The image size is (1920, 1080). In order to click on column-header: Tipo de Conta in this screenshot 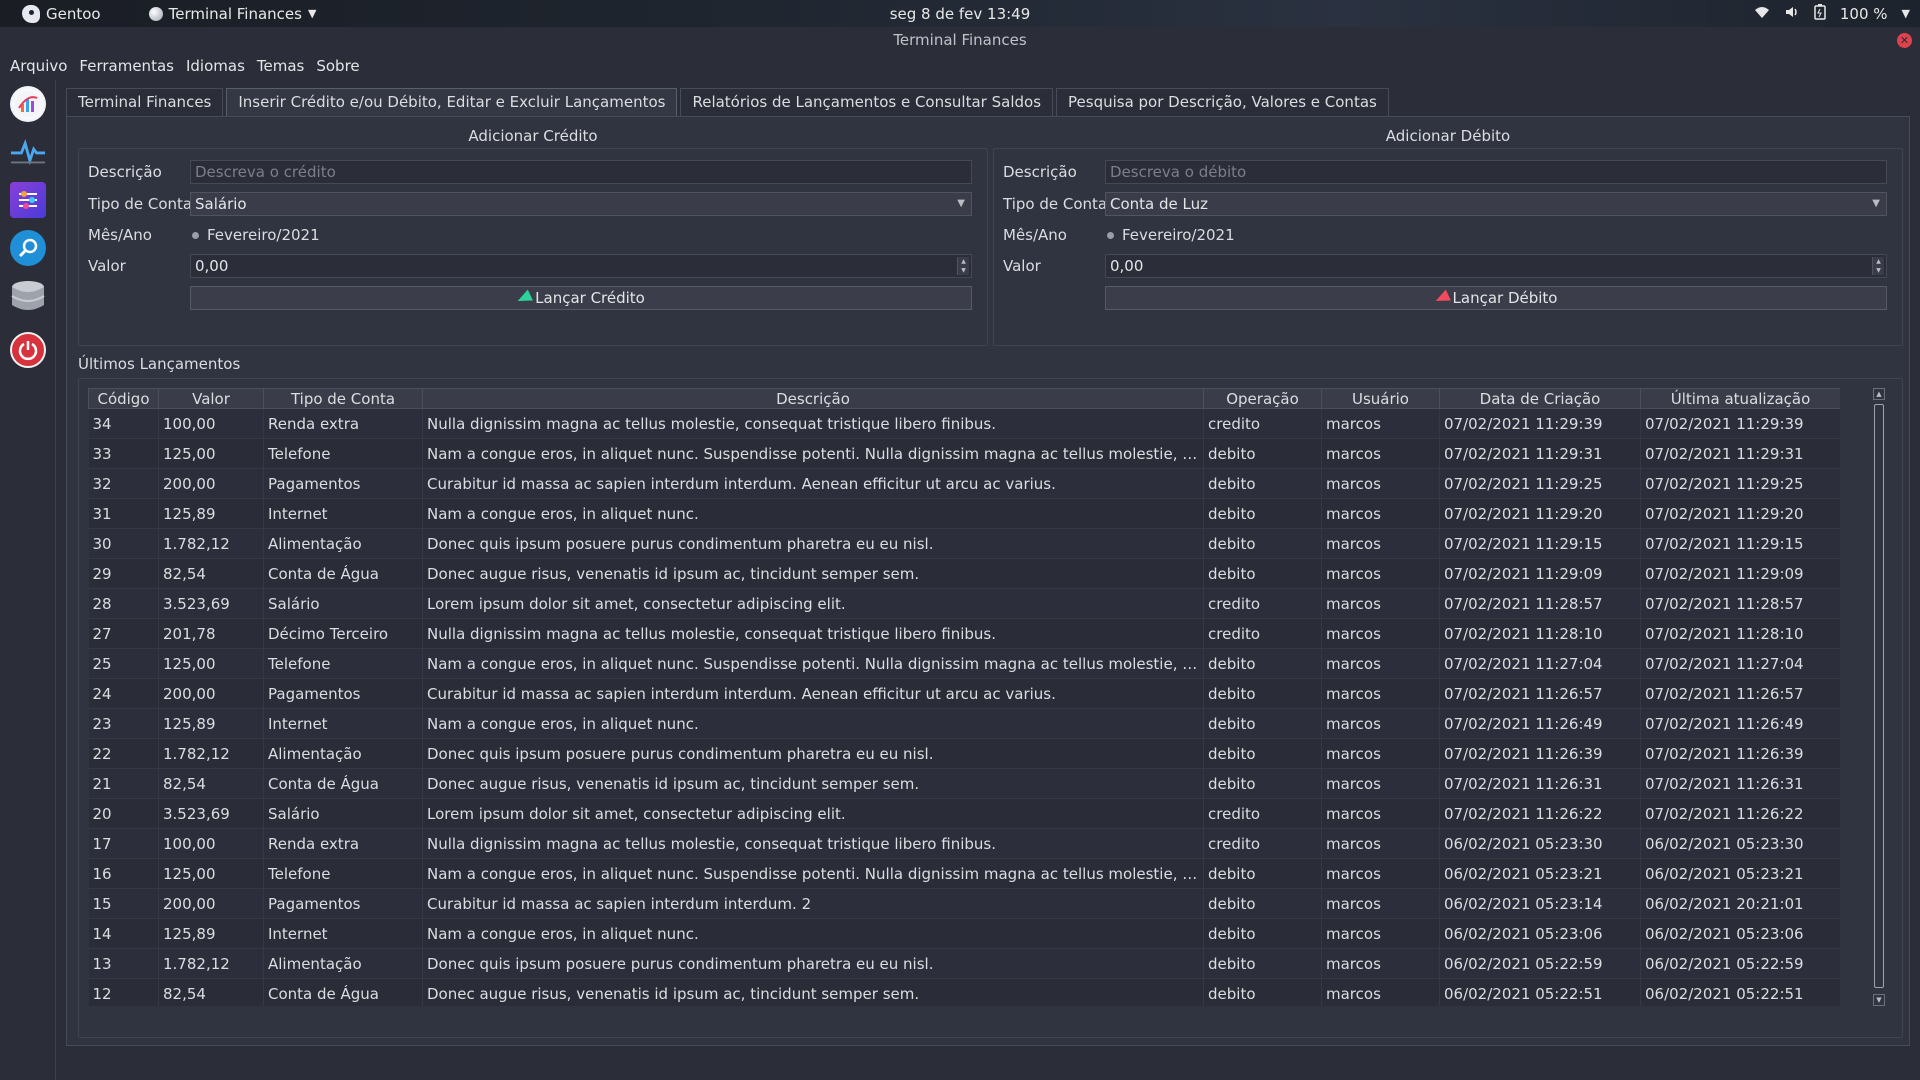, I will do `click(343, 398)`.